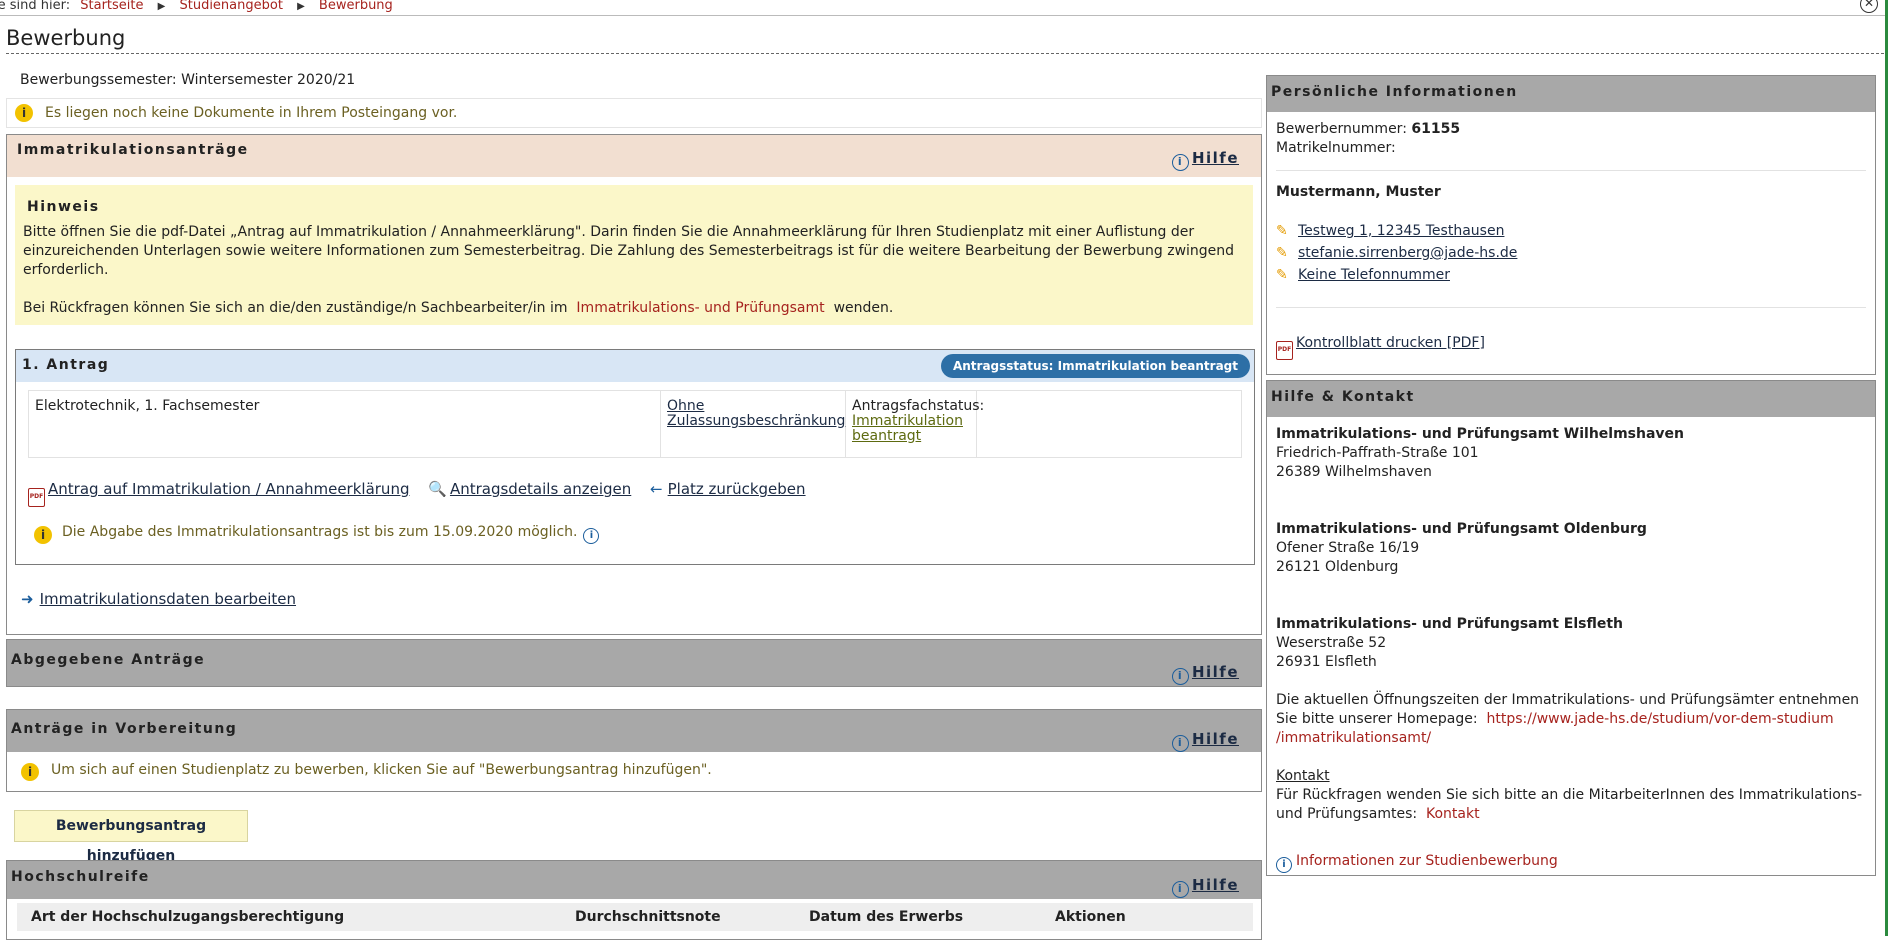 The image size is (1900, 940). Describe the element at coordinates (355, 6) in the screenshot. I see `breadcrumb-bewerbung: Bewerbung` at that location.